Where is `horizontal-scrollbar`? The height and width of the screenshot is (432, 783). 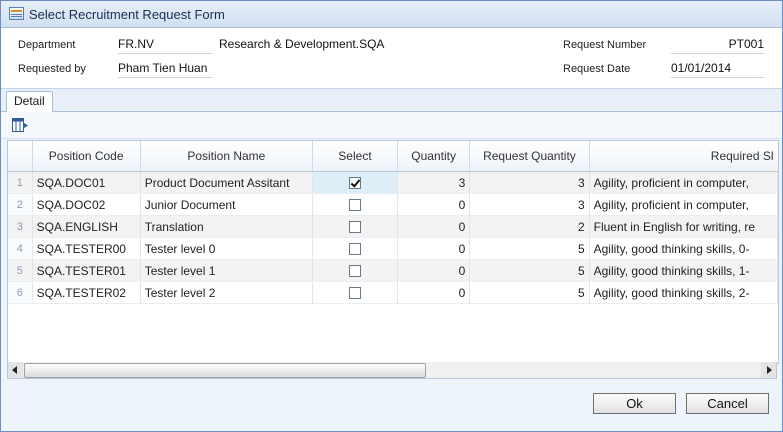 horizontal-scrollbar is located at coordinates (392, 370).